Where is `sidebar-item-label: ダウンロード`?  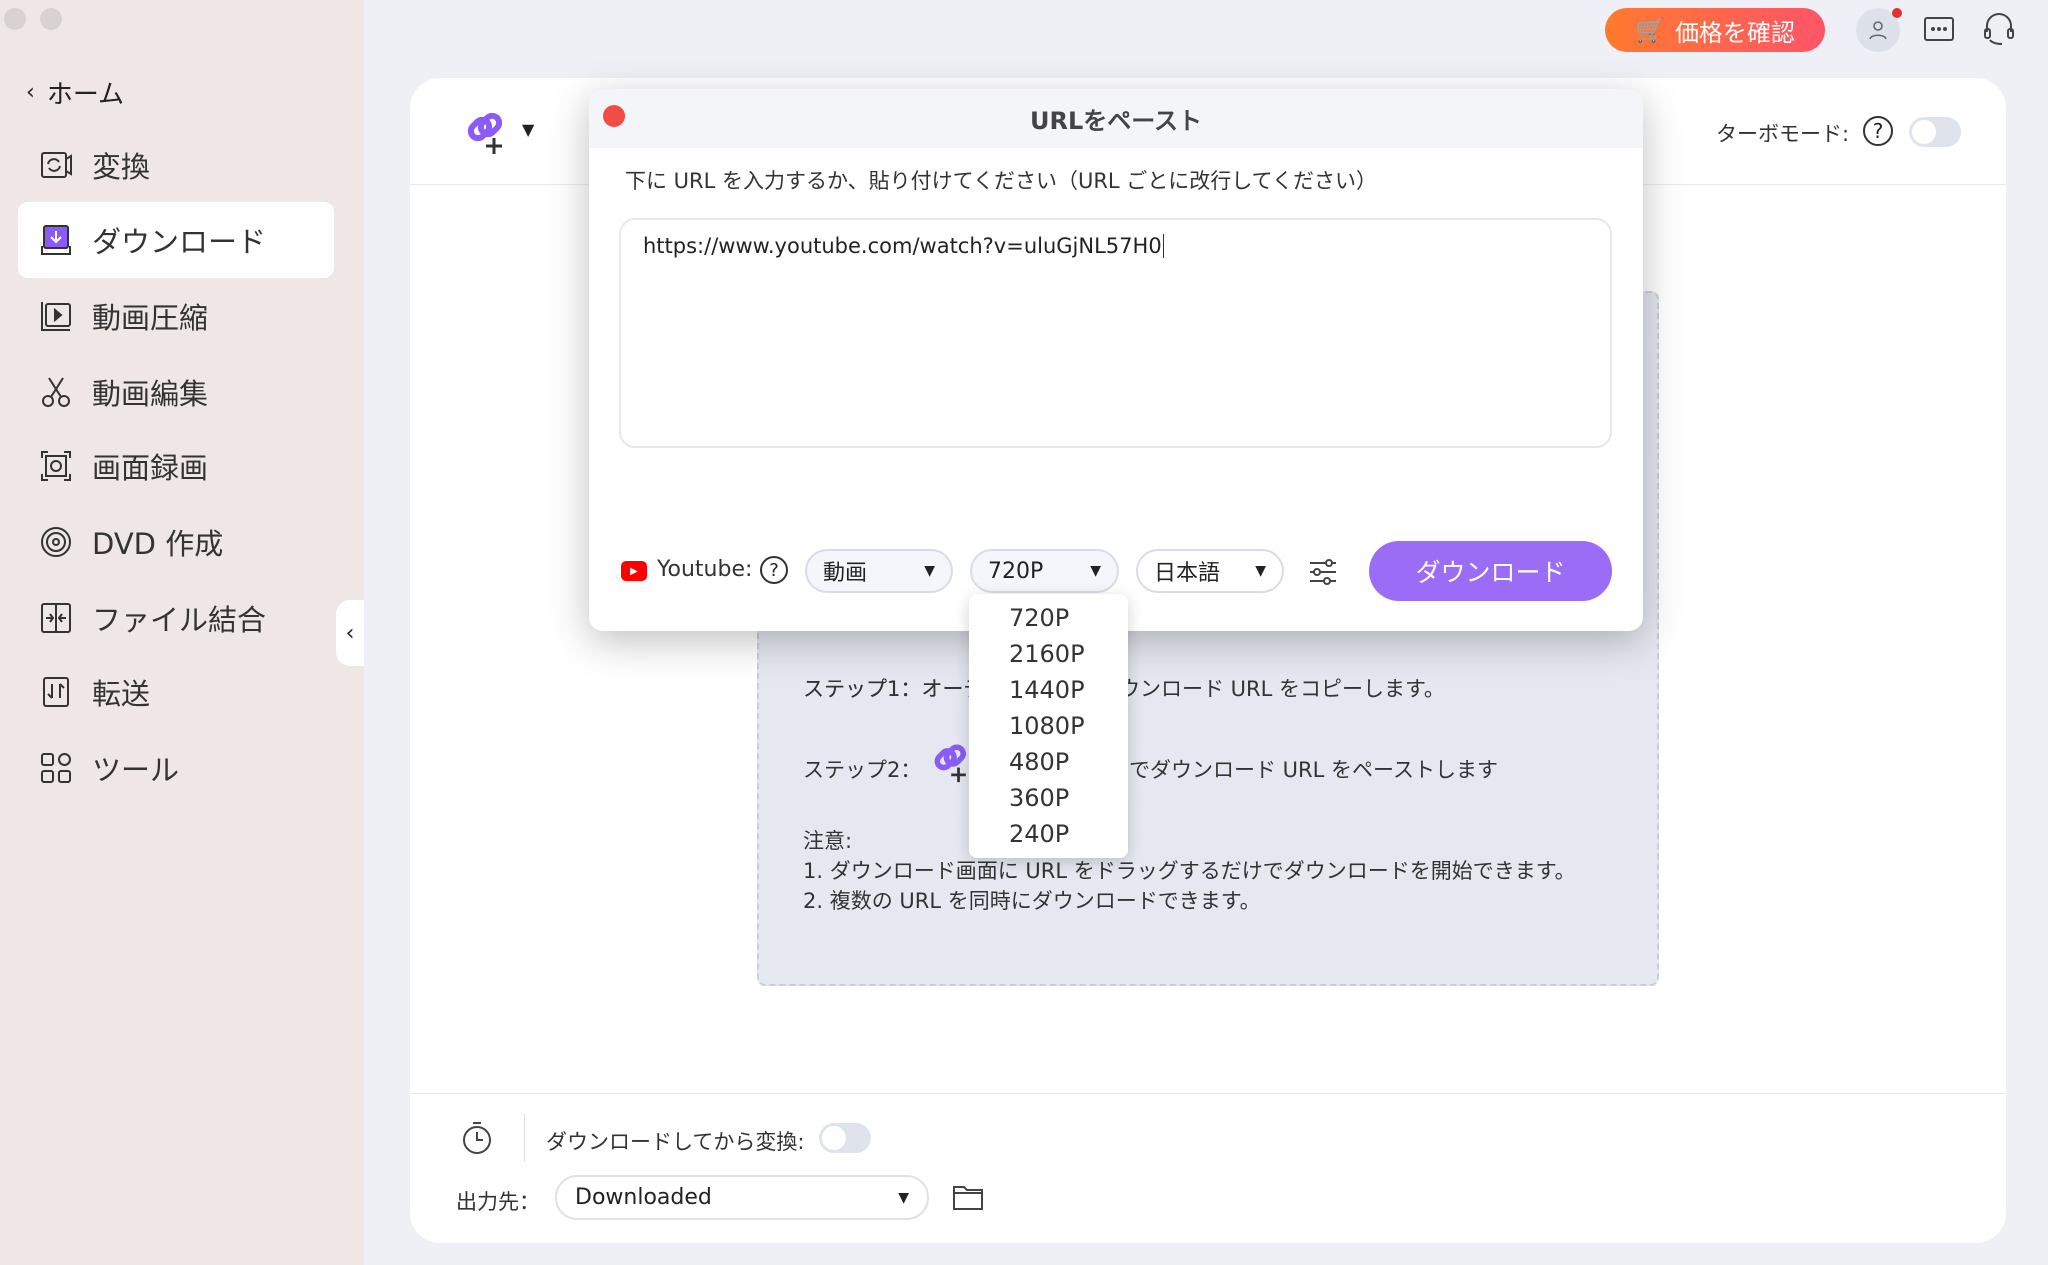 sidebar-item-label: ダウンロード is located at coordinates (179, 242).